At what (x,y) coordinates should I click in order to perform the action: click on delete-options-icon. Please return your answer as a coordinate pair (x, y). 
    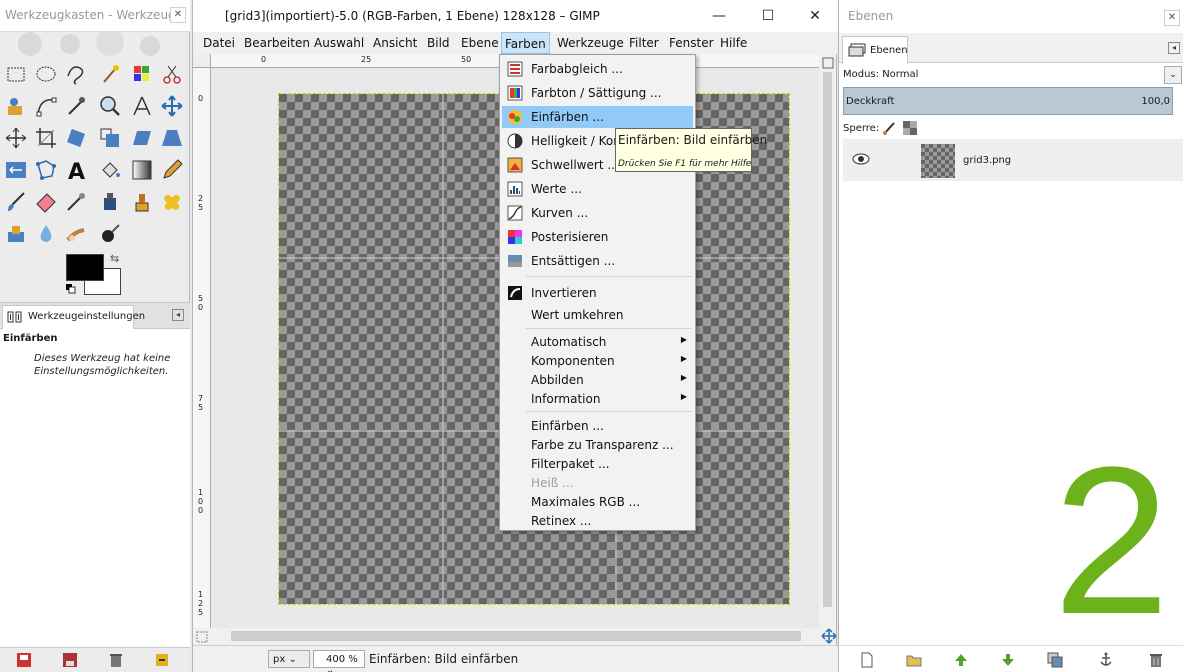
    Looking at the image, I should click on (116, 660).